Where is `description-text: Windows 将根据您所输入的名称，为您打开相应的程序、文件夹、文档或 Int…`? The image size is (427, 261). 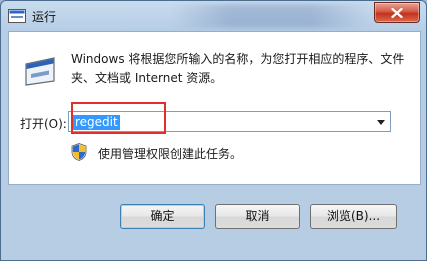 description-text: Windows 将根据您所输入的名称，为您打开相应的程序、文件夹、文档或 Int… is located at coordinates (238, 68).